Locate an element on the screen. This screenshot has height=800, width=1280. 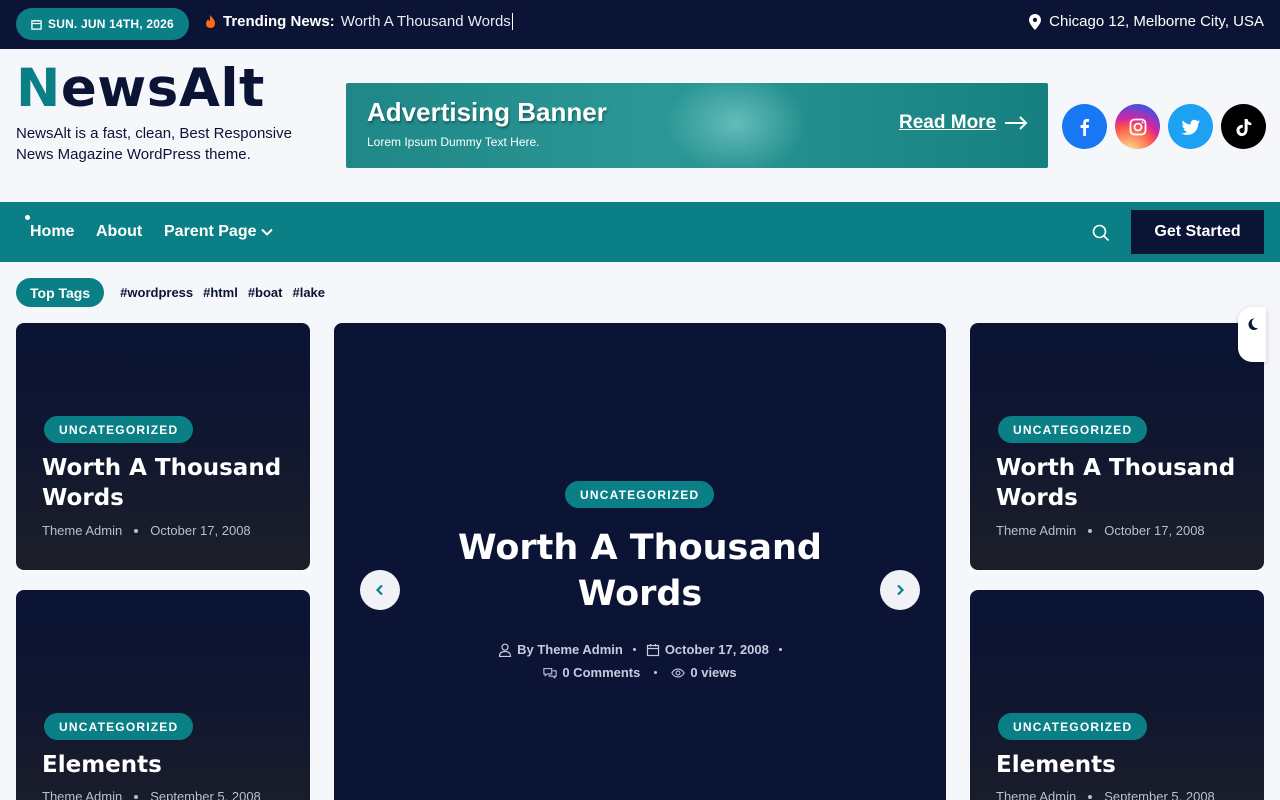
top-tags-label: Top Tags is located at coordinates (60, 292).